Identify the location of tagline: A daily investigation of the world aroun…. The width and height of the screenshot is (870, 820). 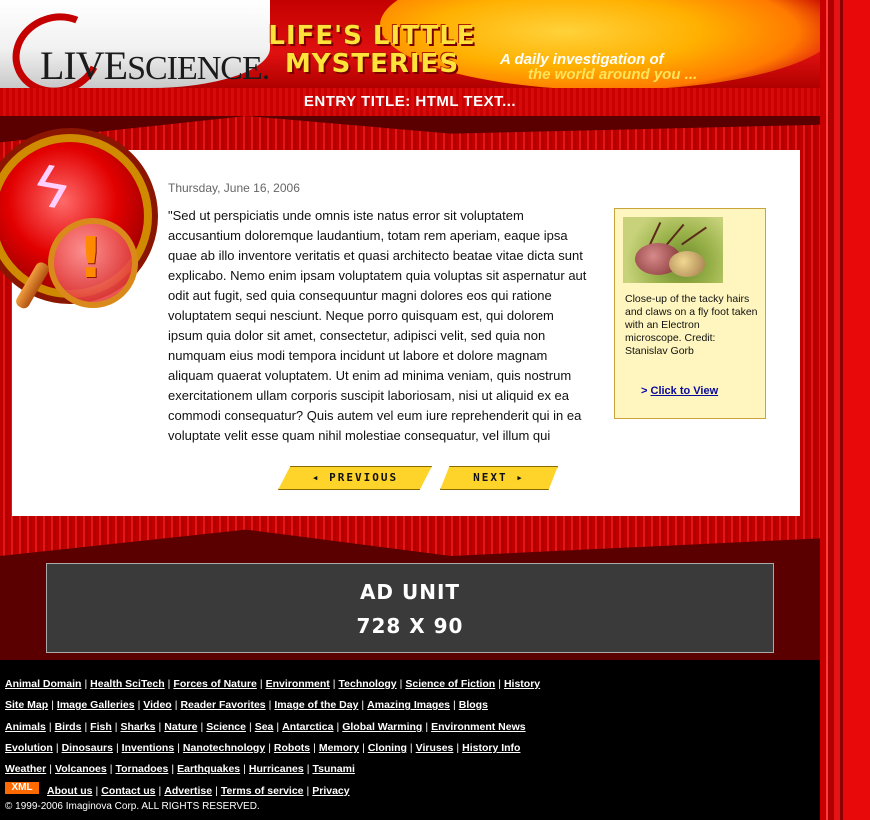
(598, 67).